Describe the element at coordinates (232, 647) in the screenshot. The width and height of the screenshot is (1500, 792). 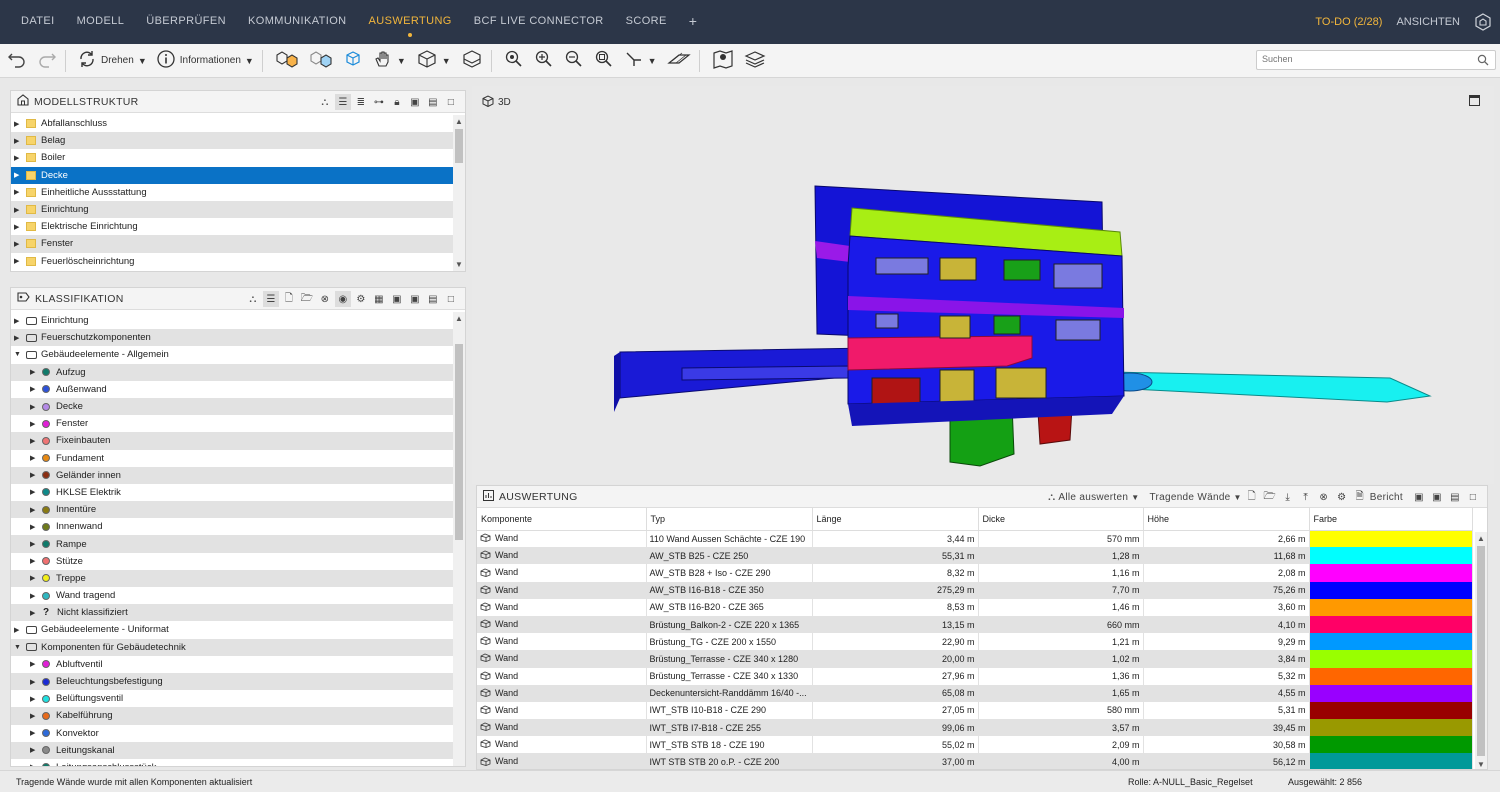
I see `classification-group: ▼ Komponenten für Gebäudetechnik` at that location.